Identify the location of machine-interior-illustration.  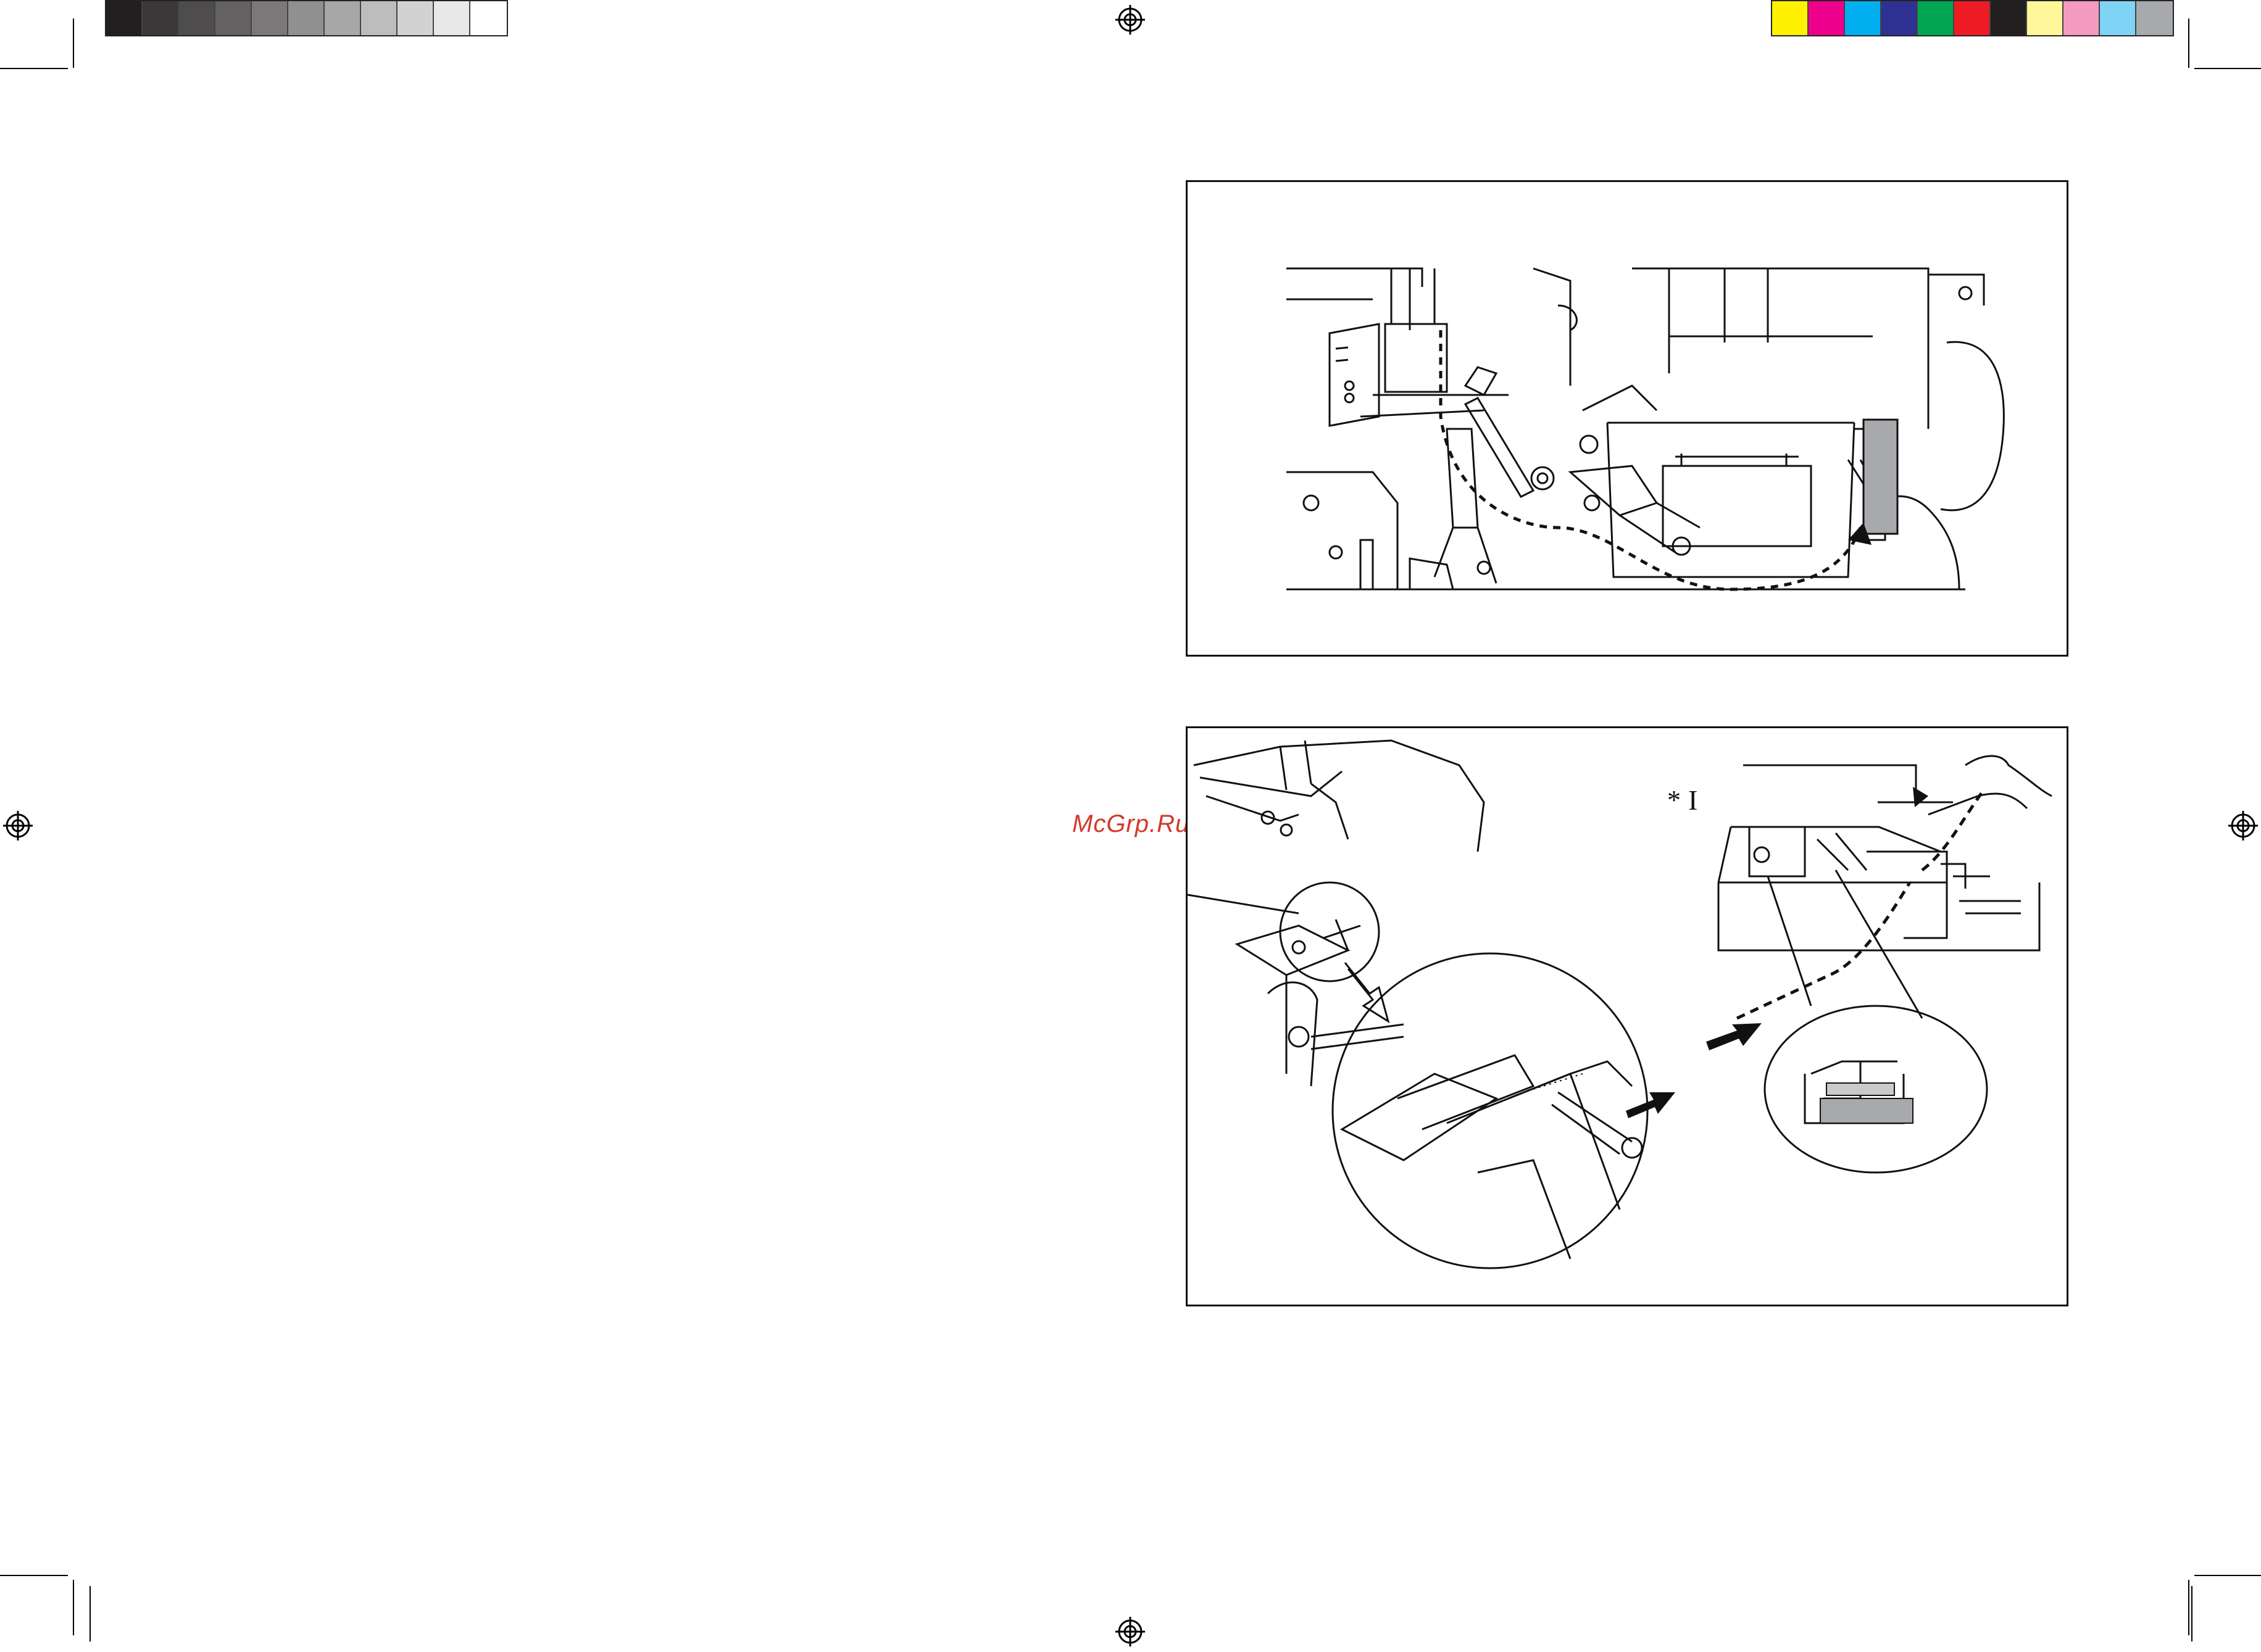
(1645, 429).